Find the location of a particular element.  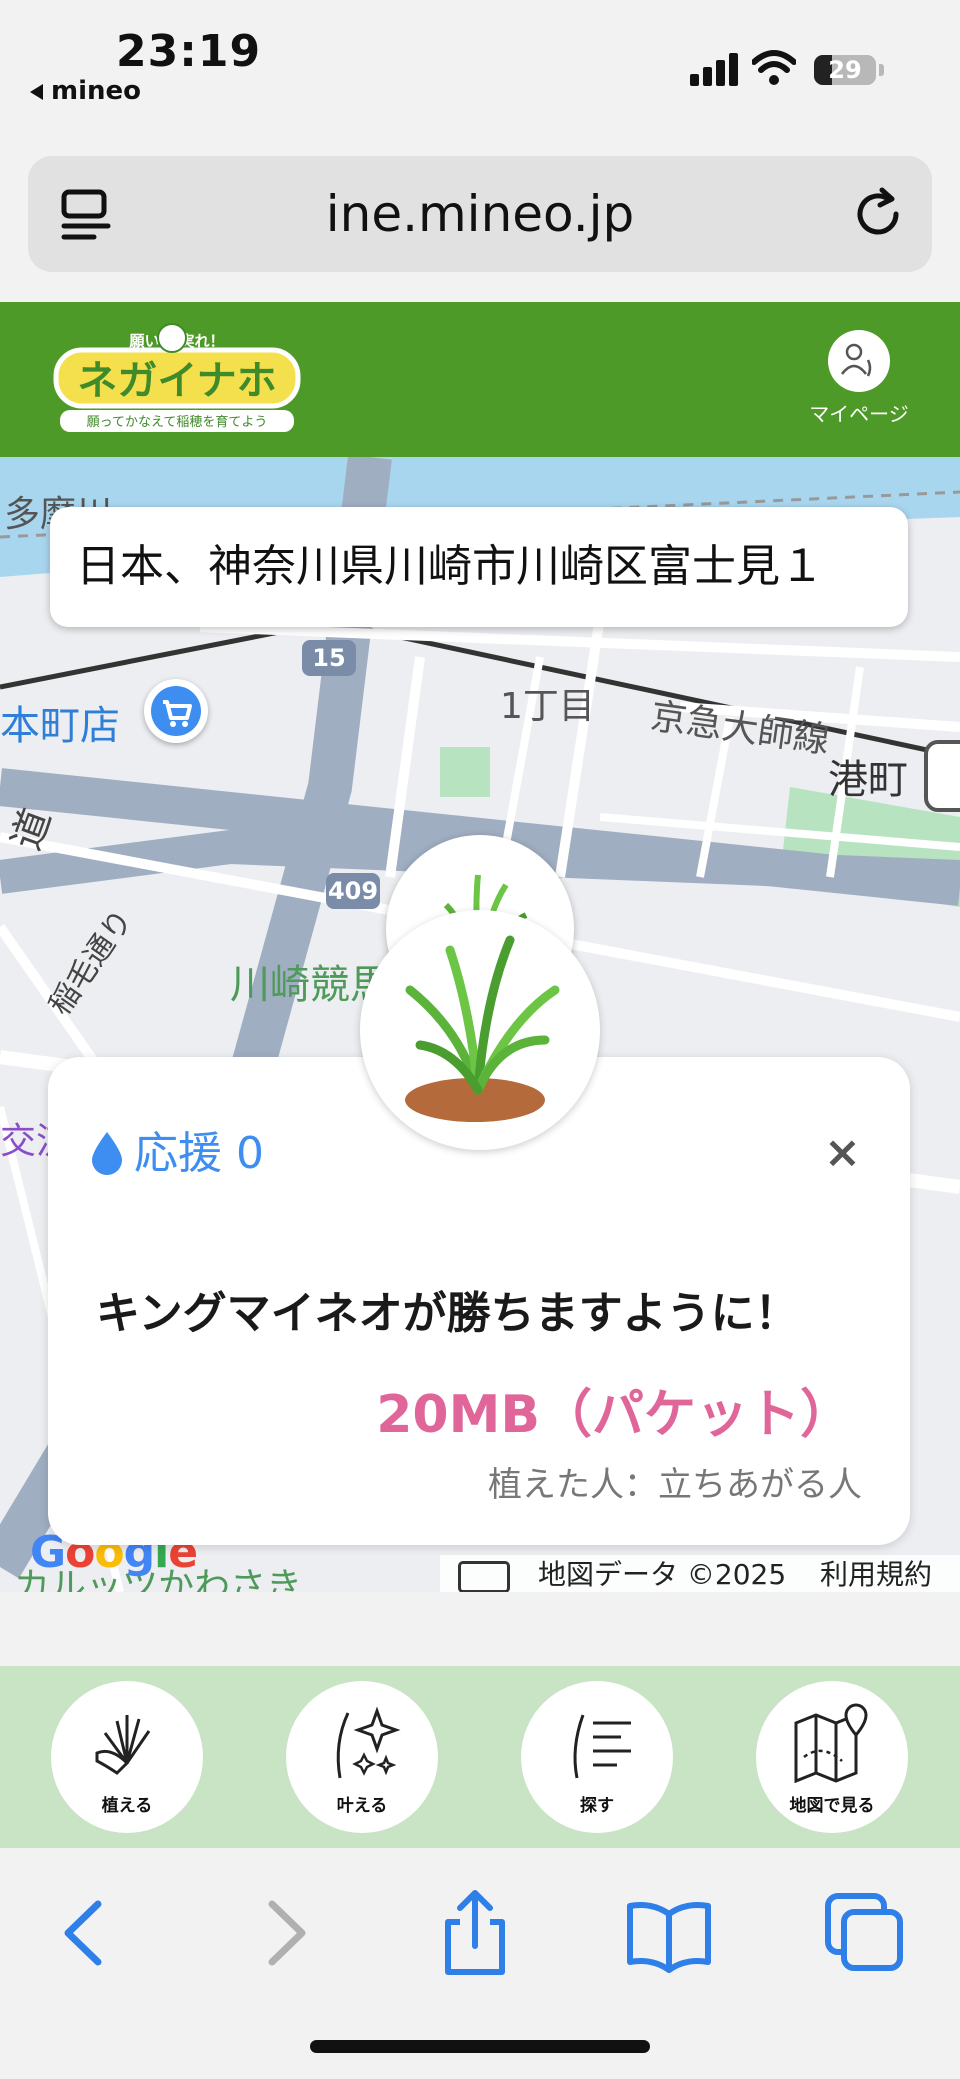

route-409-shield: 409 is located at coordinates (353, 891).